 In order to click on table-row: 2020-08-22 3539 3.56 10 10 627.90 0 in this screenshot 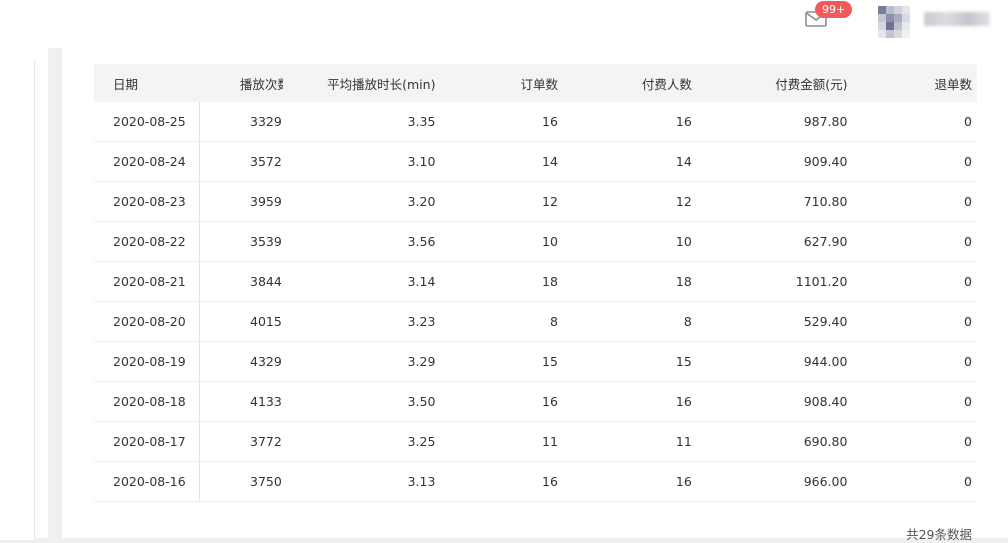, I will do `click(535, 241)`.